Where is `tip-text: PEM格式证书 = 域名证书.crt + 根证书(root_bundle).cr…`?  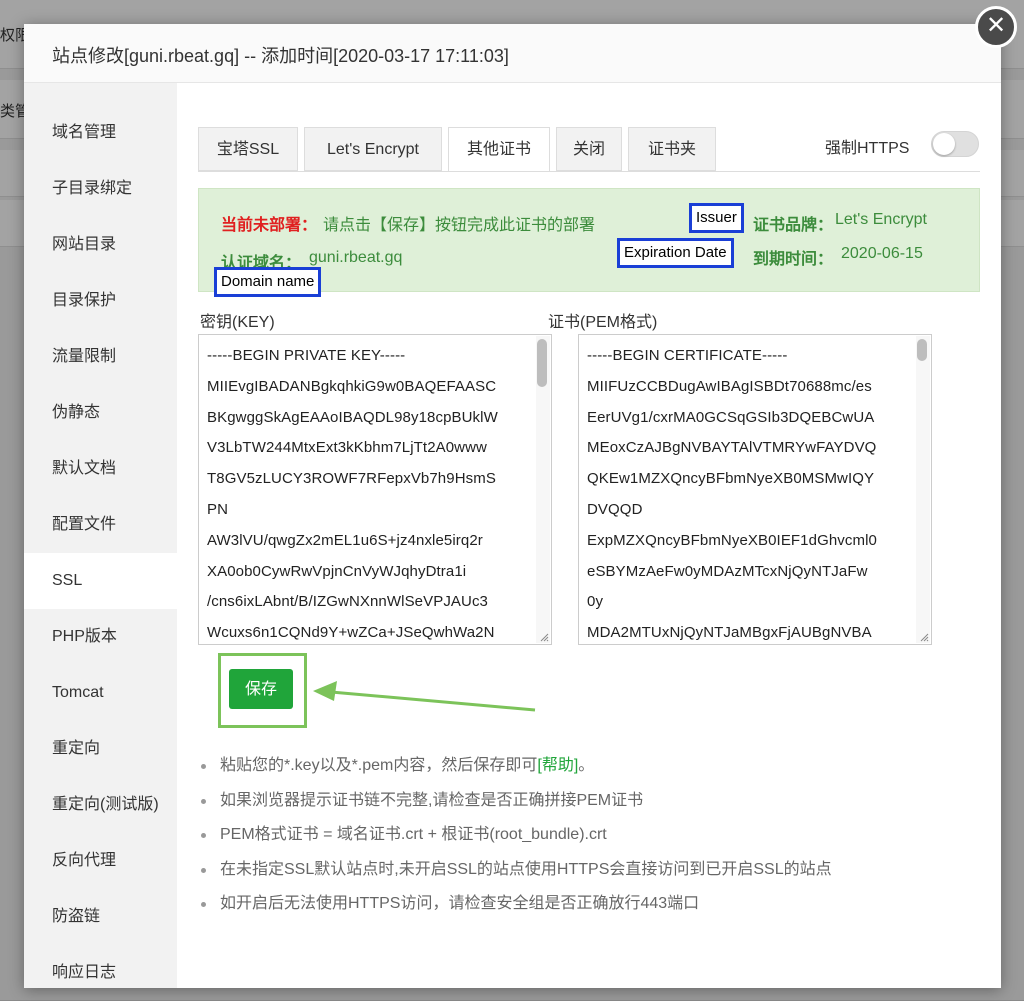 tip-text: PEM格式证书 = 域名证书.crt + 根证书(root_bundle).cr… is located at coordinates (413, 834).